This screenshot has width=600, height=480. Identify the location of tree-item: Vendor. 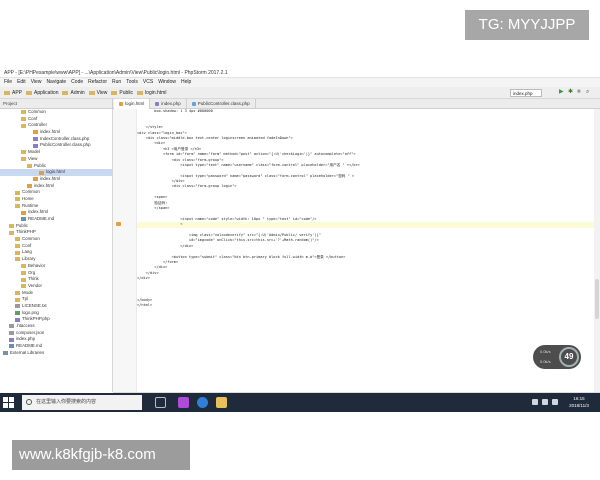
(56, 286).